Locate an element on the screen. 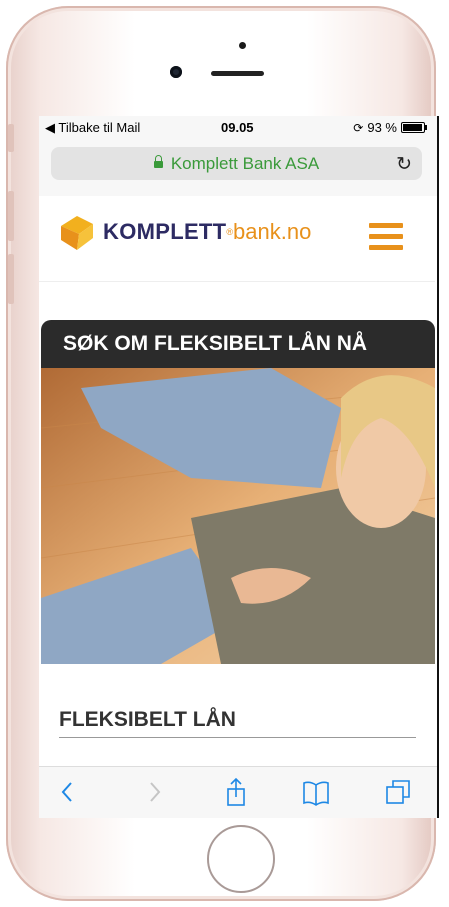 Image resolution: width=449 pixels, height=907 pixels. rotation-lock-icon: ⟳ is located at coordinates (358, 127).